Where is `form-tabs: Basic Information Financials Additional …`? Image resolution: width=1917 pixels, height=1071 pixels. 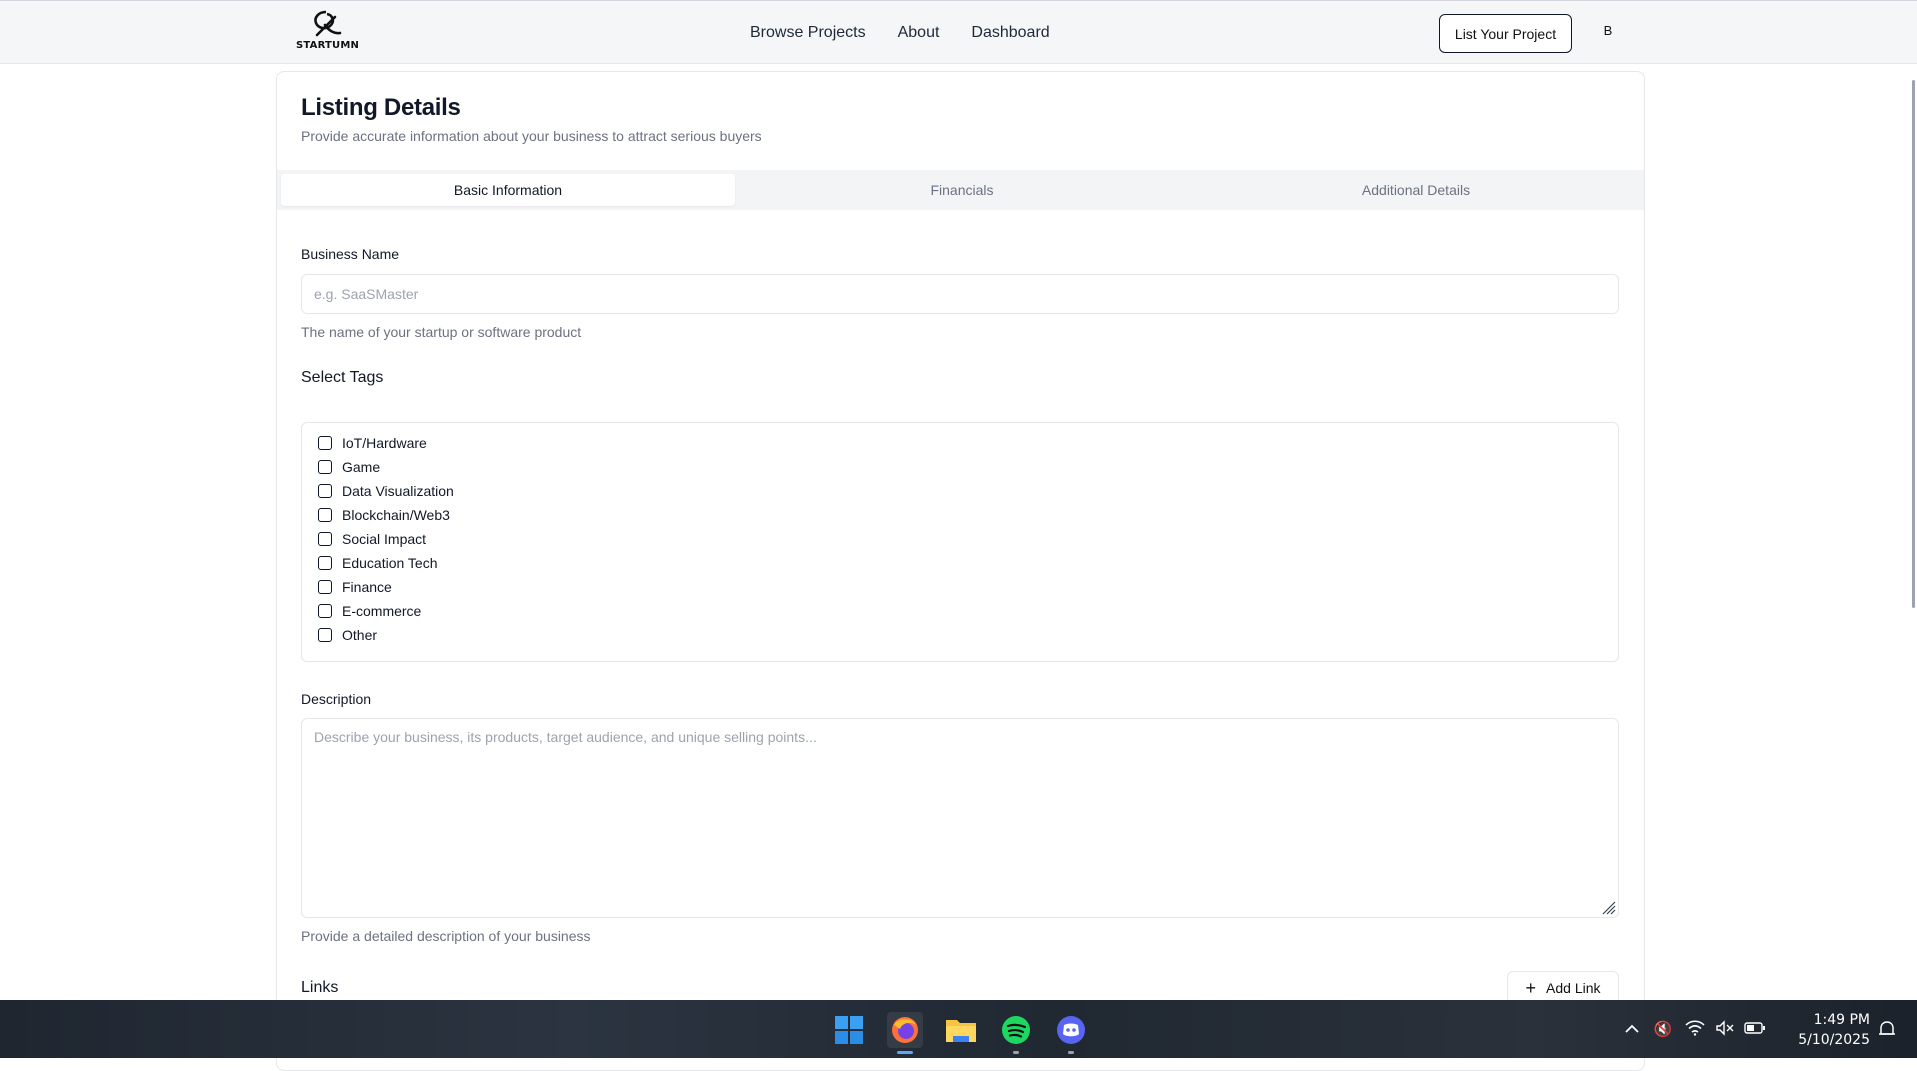
form-tabs: Basic Information Financials Additional … is located at coordinates (960, 190).